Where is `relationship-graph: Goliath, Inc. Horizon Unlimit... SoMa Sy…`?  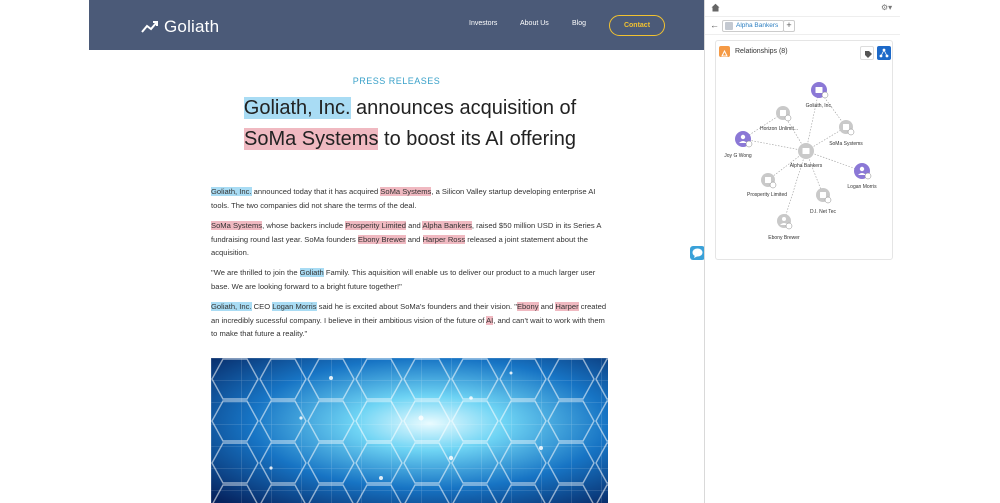 relationship-graph: Goliath, Inc. Horizon Unlimit... SoMa Sy… is located at coordinates (800, 161).